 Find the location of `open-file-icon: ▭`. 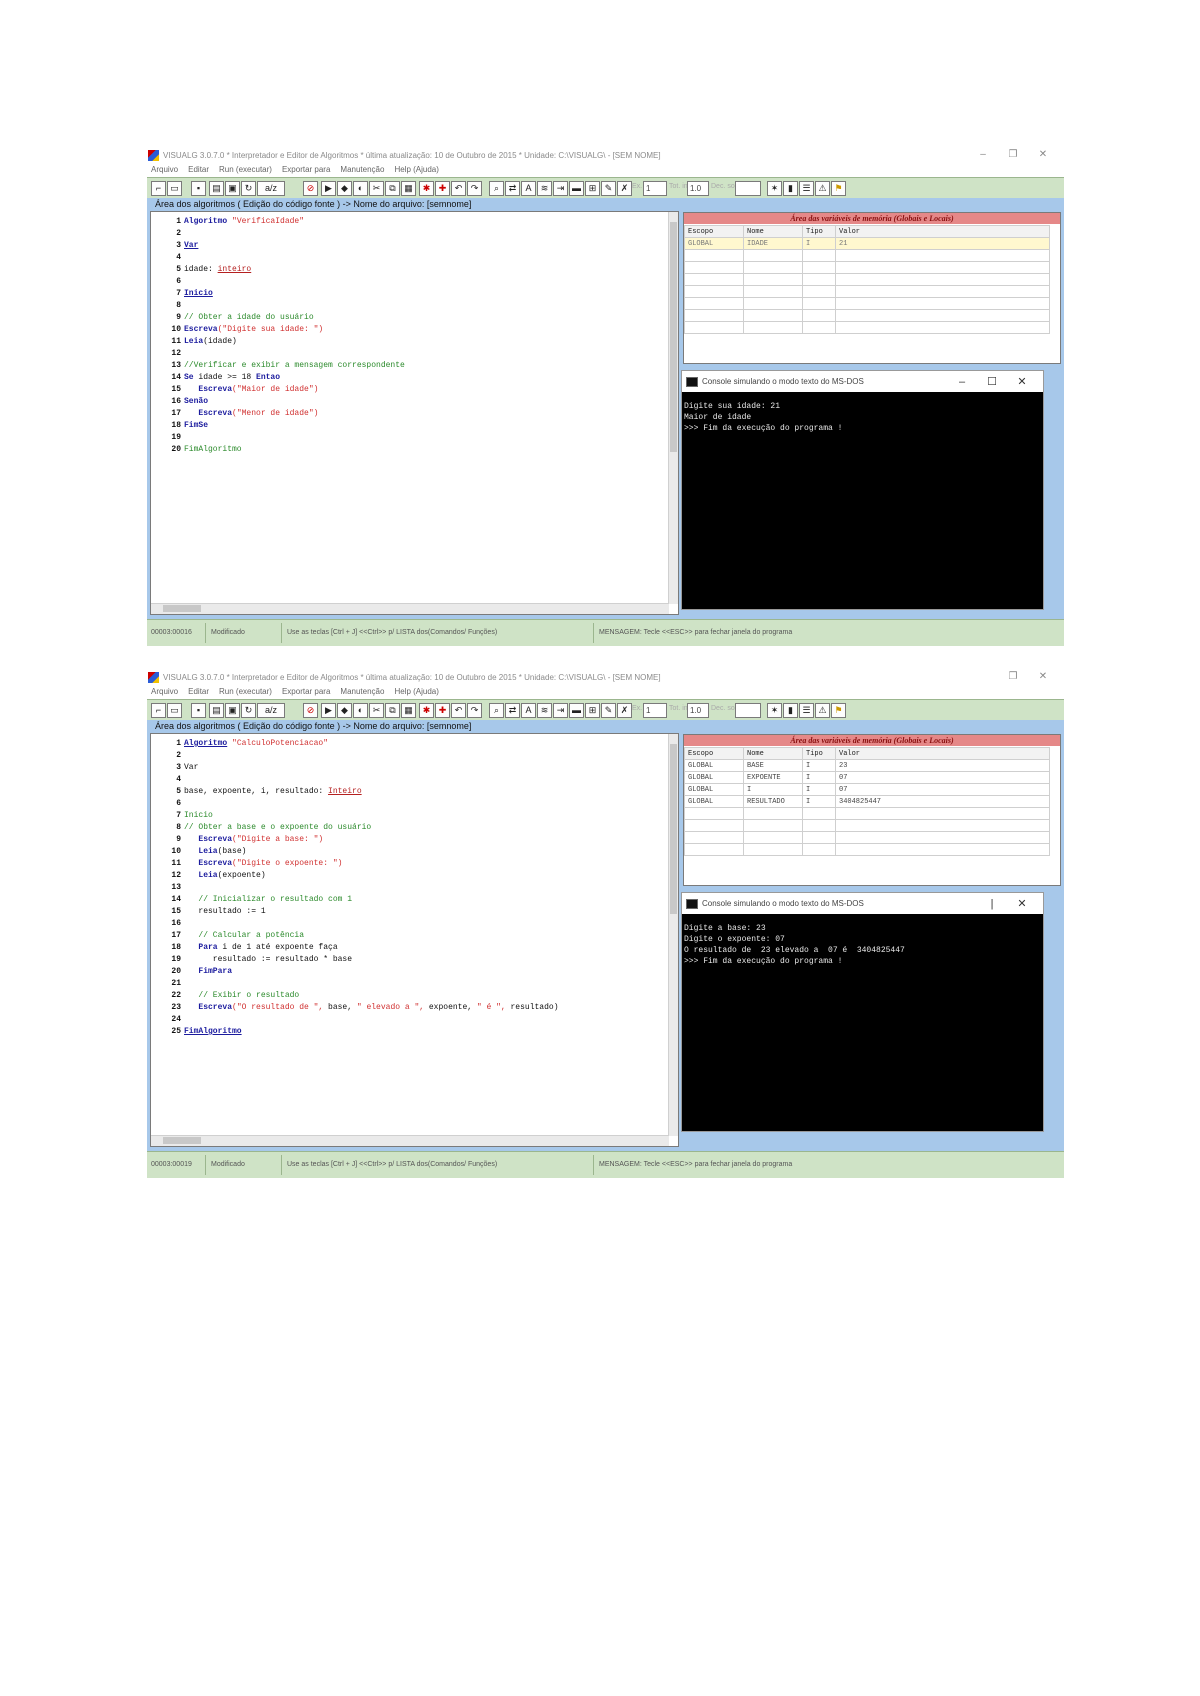

open-file-icon: ▭ is located at coordinates (174, 710).